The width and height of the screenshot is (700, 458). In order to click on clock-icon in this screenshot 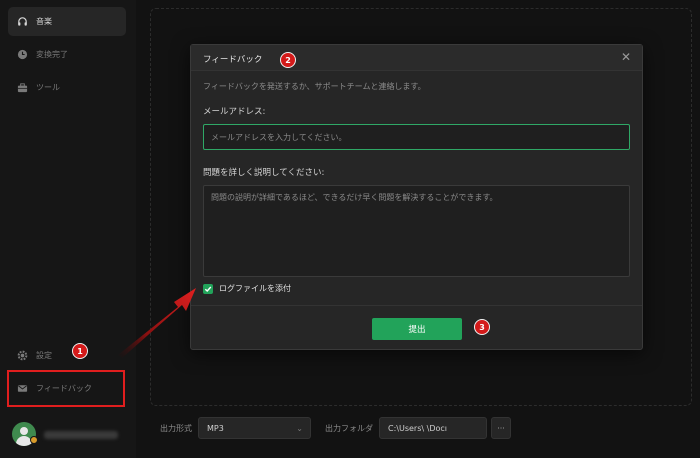, I will do `click(22, 54)`.